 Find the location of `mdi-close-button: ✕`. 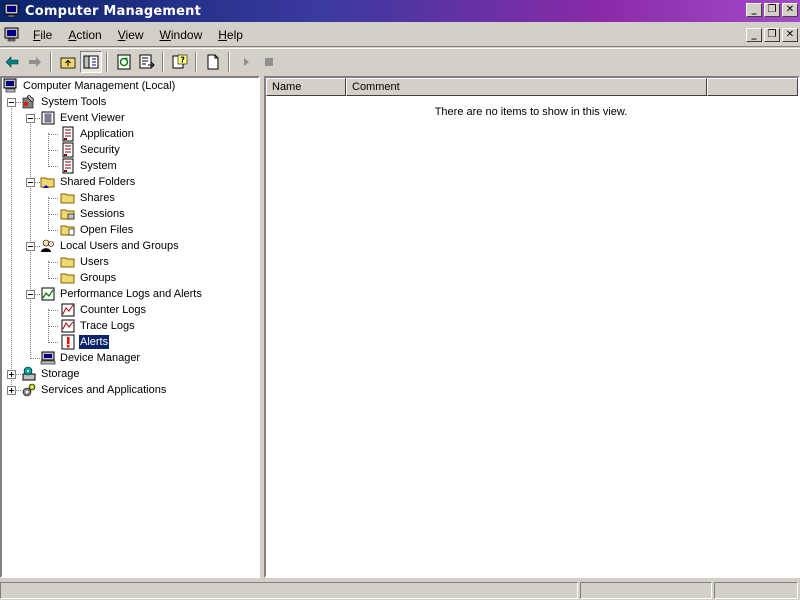

mdi-close-button: ✕ is located at coordinates (790, 35).